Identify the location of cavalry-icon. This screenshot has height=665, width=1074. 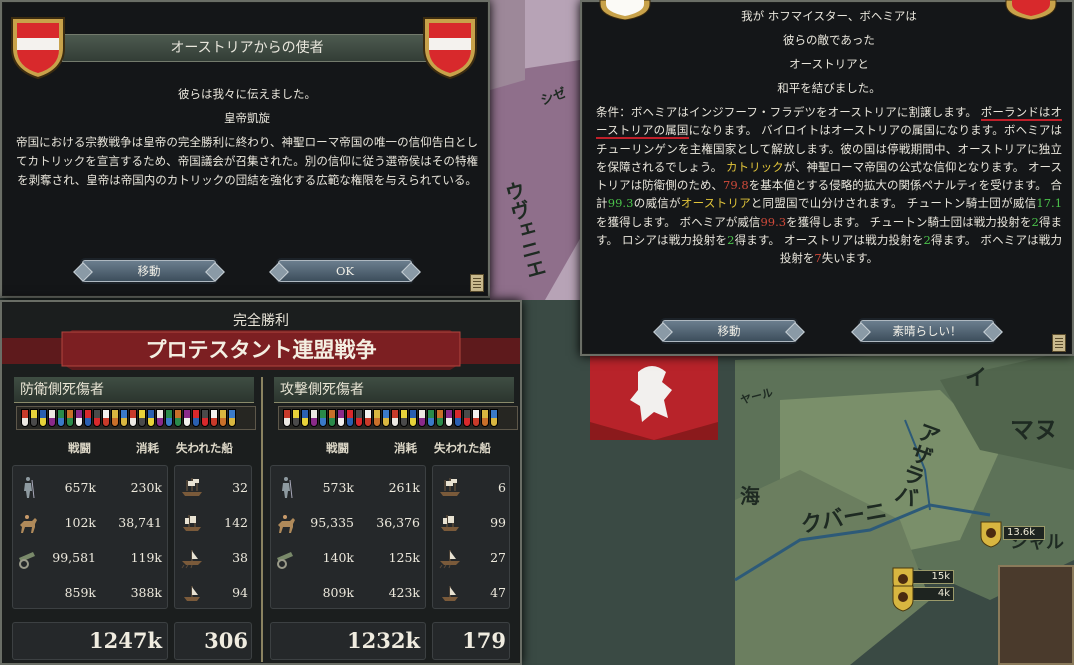
(28, 523).